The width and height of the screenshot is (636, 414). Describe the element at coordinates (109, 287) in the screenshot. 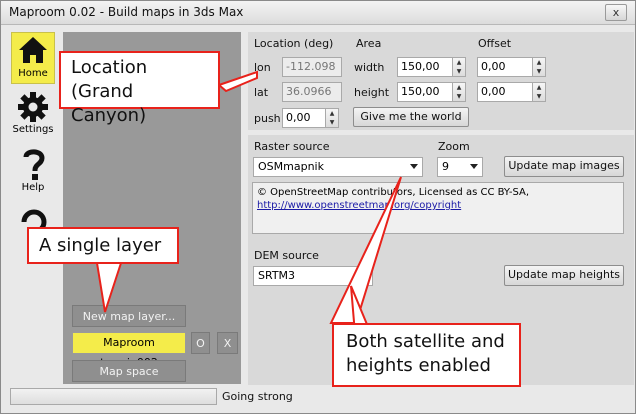

I see `layer-arrow` at that location.